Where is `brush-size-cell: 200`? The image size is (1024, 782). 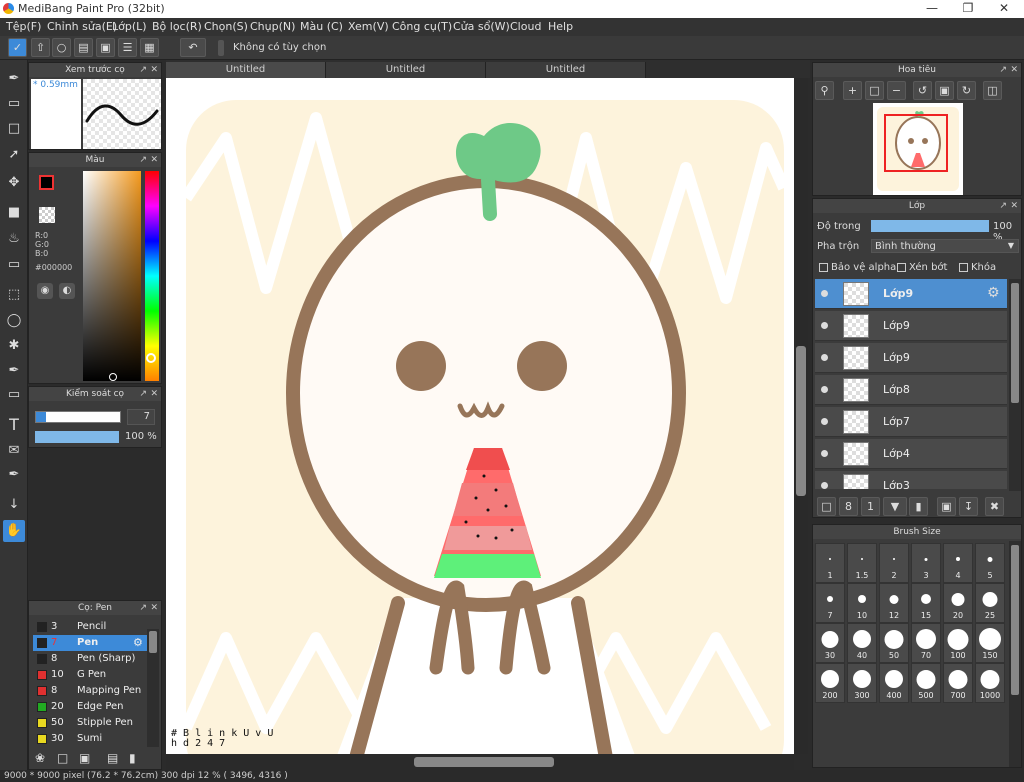 brush-size-cell: 200 is located at coordinates (830, 683).